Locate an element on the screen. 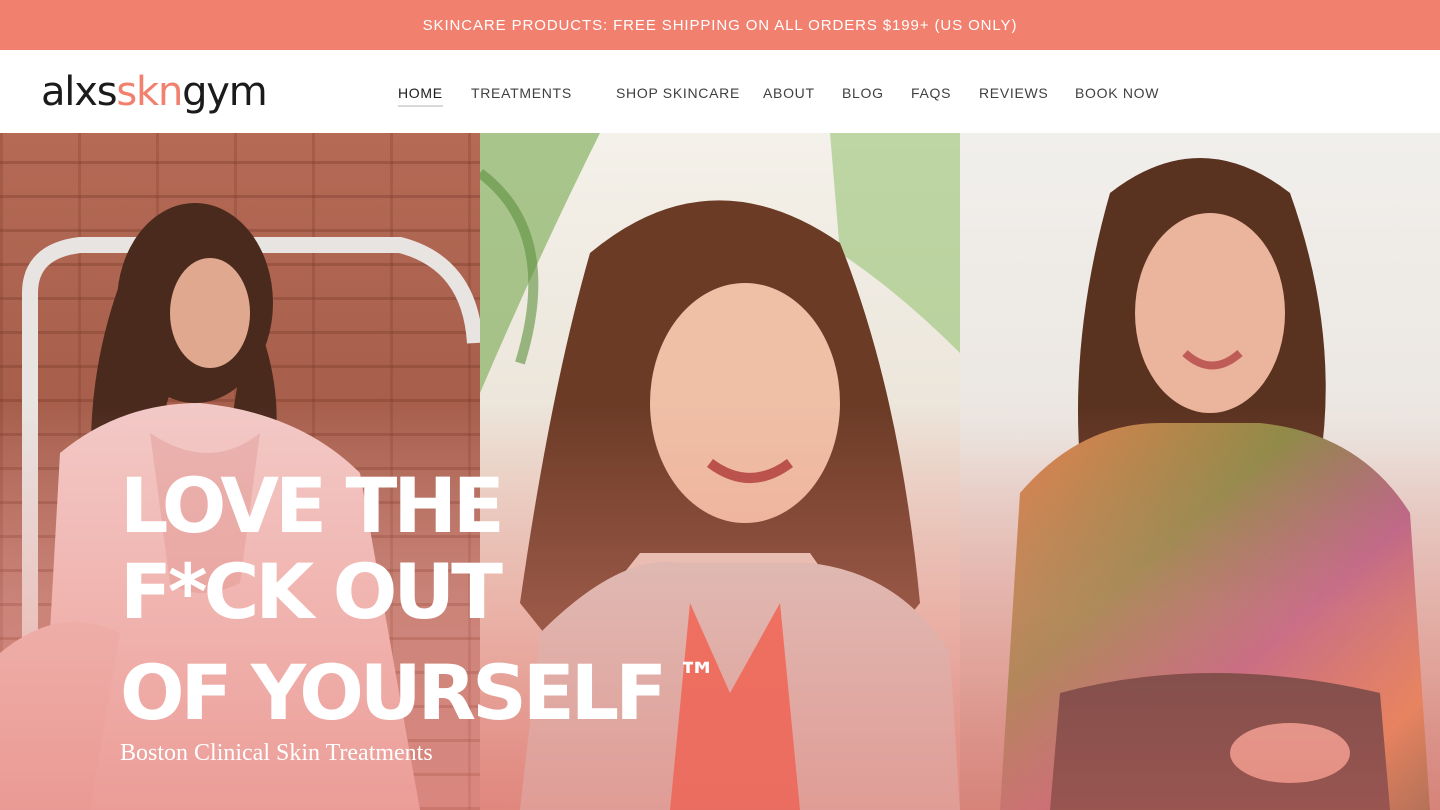 Image resolution: width=1440 pixels, height=810 pixels. hero-subheadline: Boston Clinical Skin Treatments is located at coordinates (276, 753).